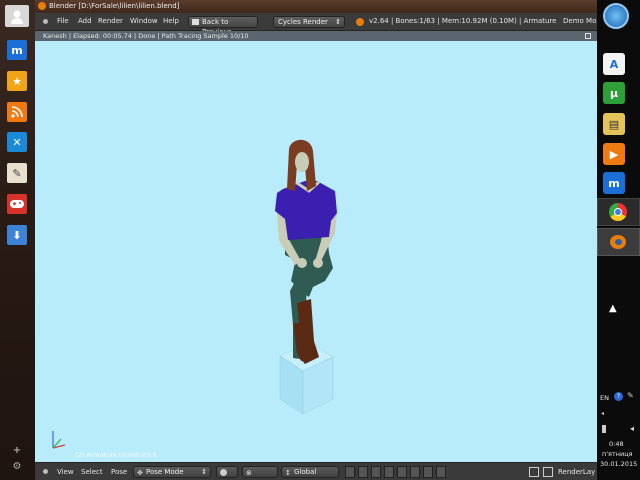 Image resolution: width=640 pixels, height=480 pixels. I want to click on blender-icon-center, so click(618, 242).